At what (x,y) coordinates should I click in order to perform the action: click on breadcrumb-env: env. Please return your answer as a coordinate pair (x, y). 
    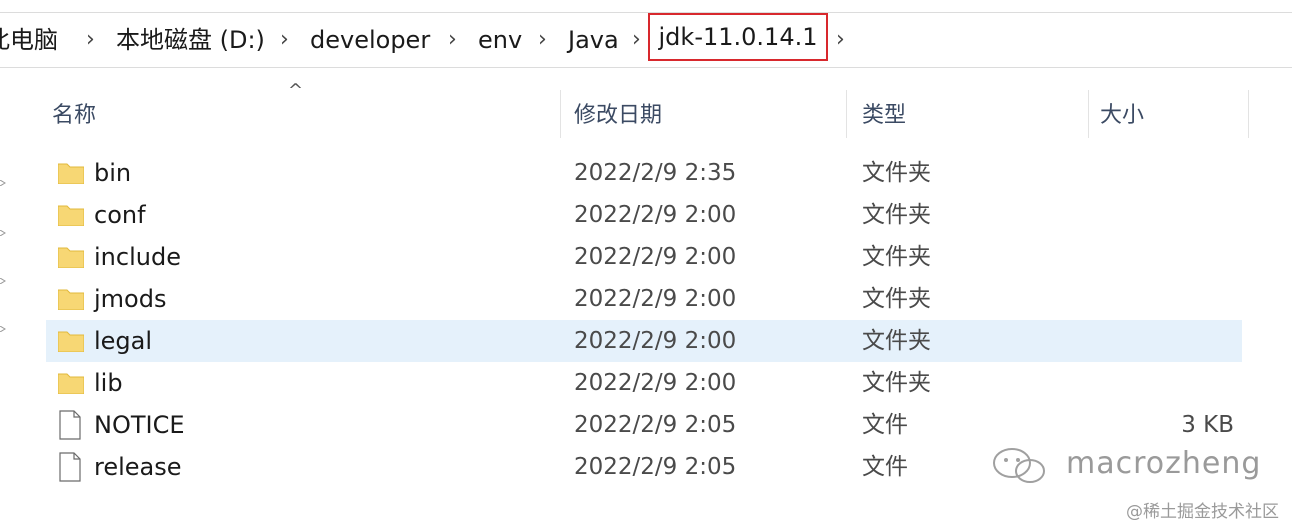
    Looking at the image, I should click on (500, 40).